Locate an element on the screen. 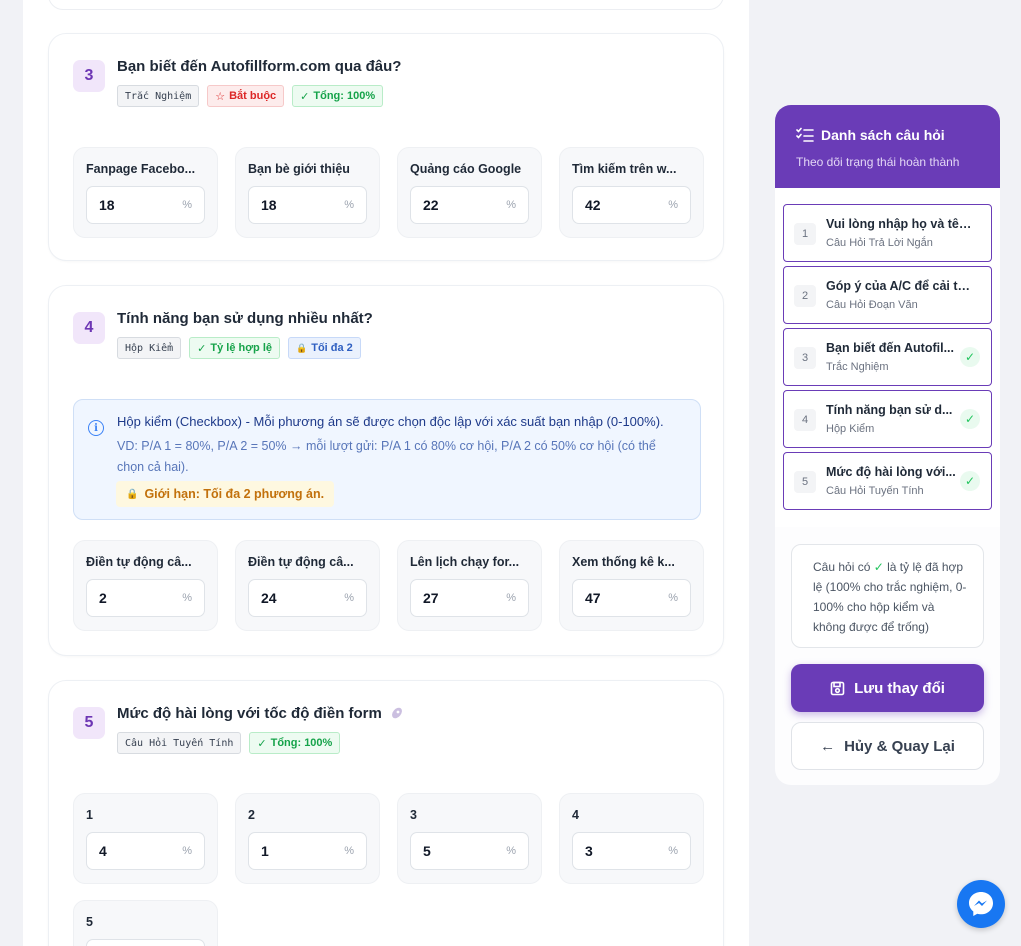  option-card: 5 % is located at coordinates (145, 923).